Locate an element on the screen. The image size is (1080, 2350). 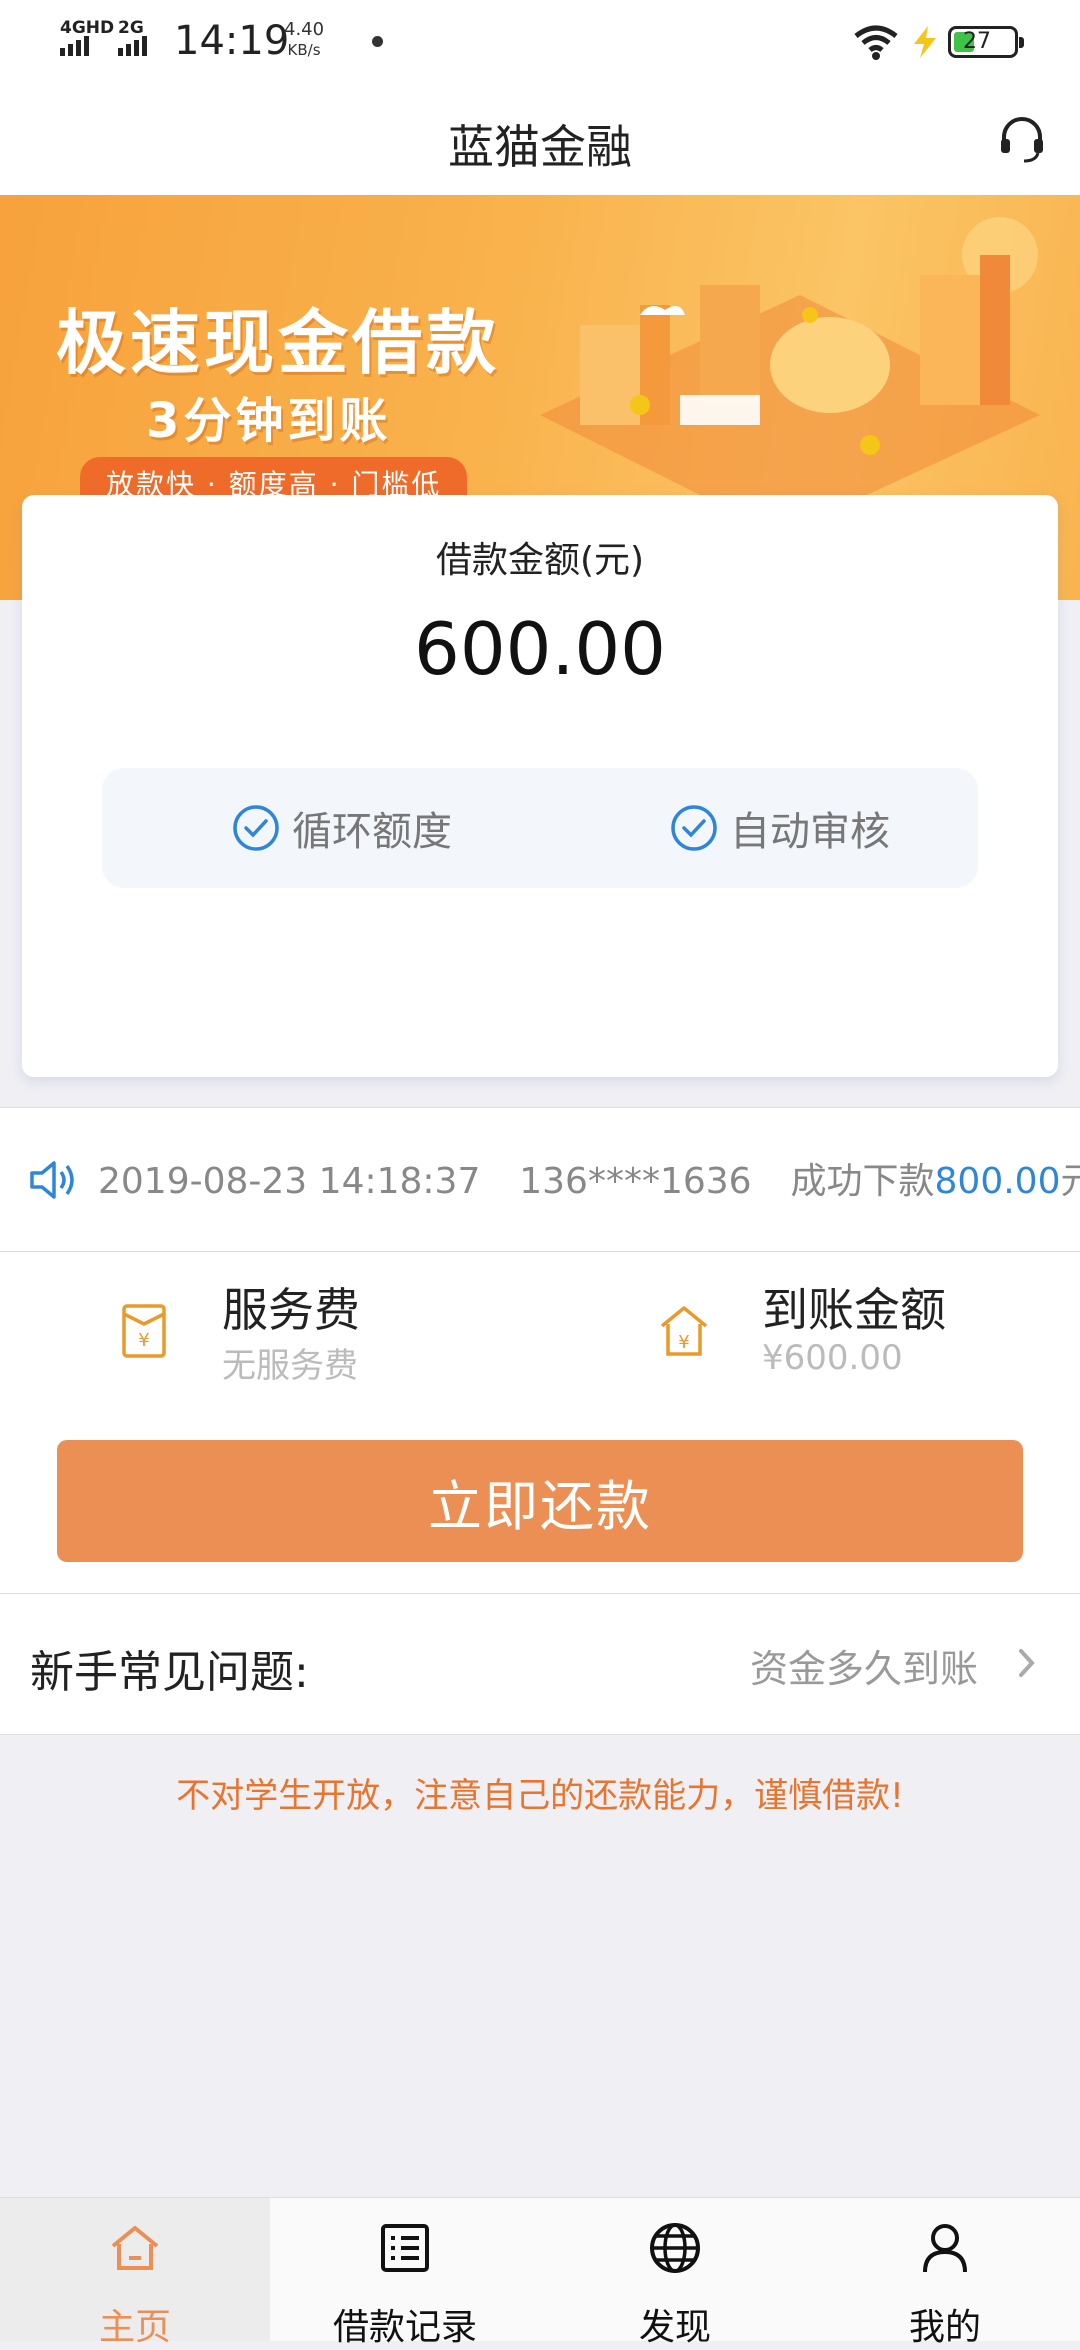
faq-title: 新手常见问题: is located at coordinates (169, 1672).